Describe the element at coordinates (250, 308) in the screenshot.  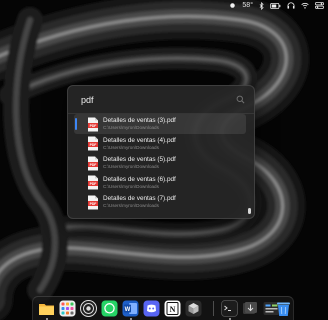
I see `downloads-stack-icon` at that location.